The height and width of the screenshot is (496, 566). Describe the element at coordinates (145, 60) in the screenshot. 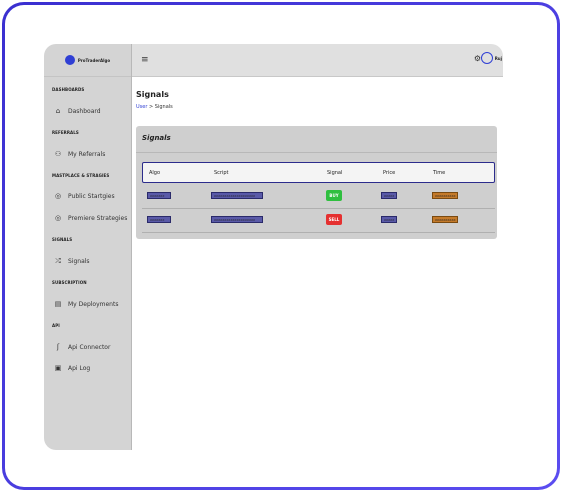

I see `hamburger-icon: ≡` at that location.